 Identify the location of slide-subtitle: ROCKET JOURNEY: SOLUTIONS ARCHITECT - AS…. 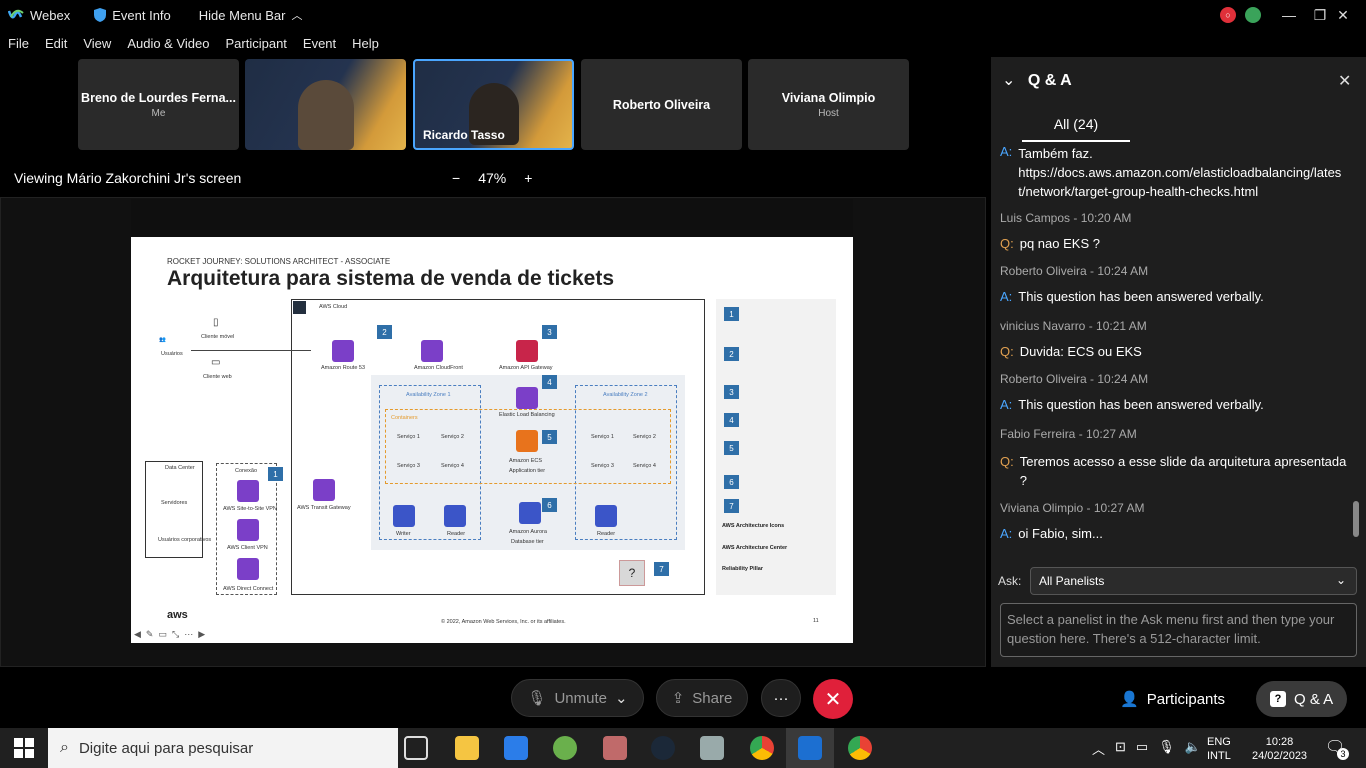
(279, 261).